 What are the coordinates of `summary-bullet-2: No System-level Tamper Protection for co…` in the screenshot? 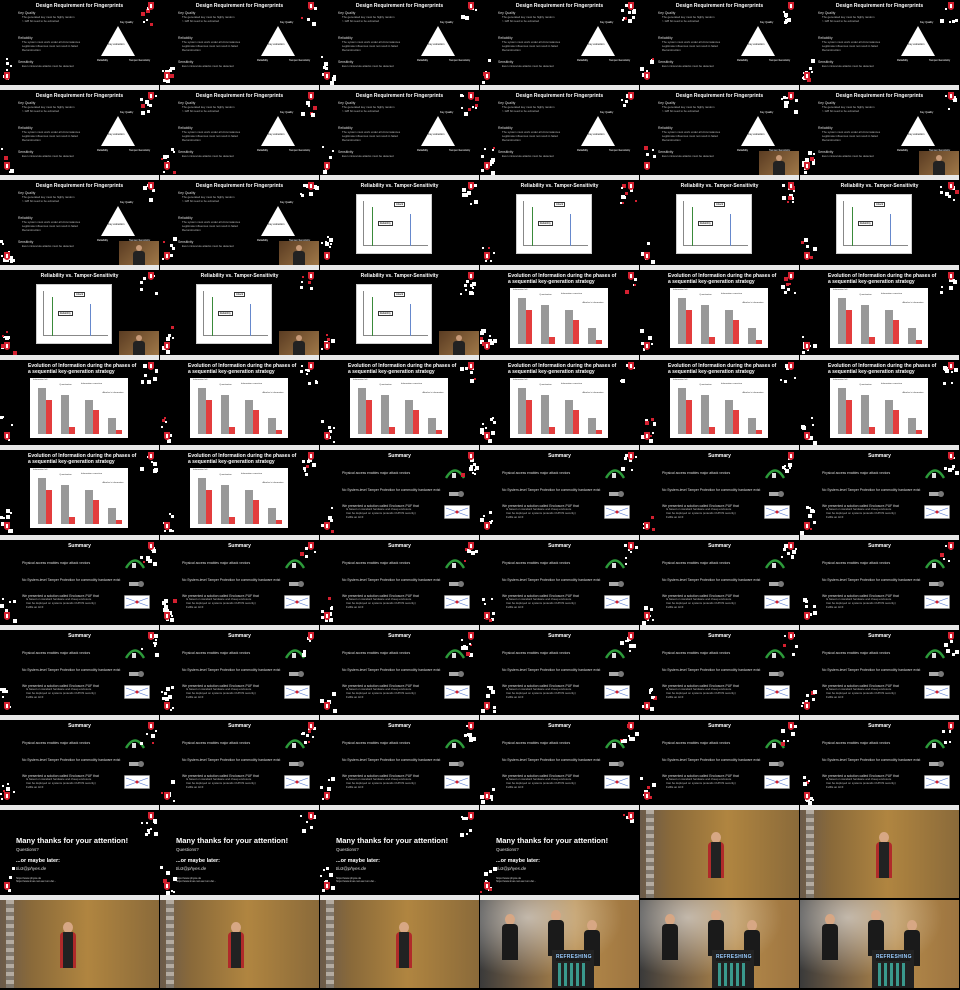 It's located at (871, 490).